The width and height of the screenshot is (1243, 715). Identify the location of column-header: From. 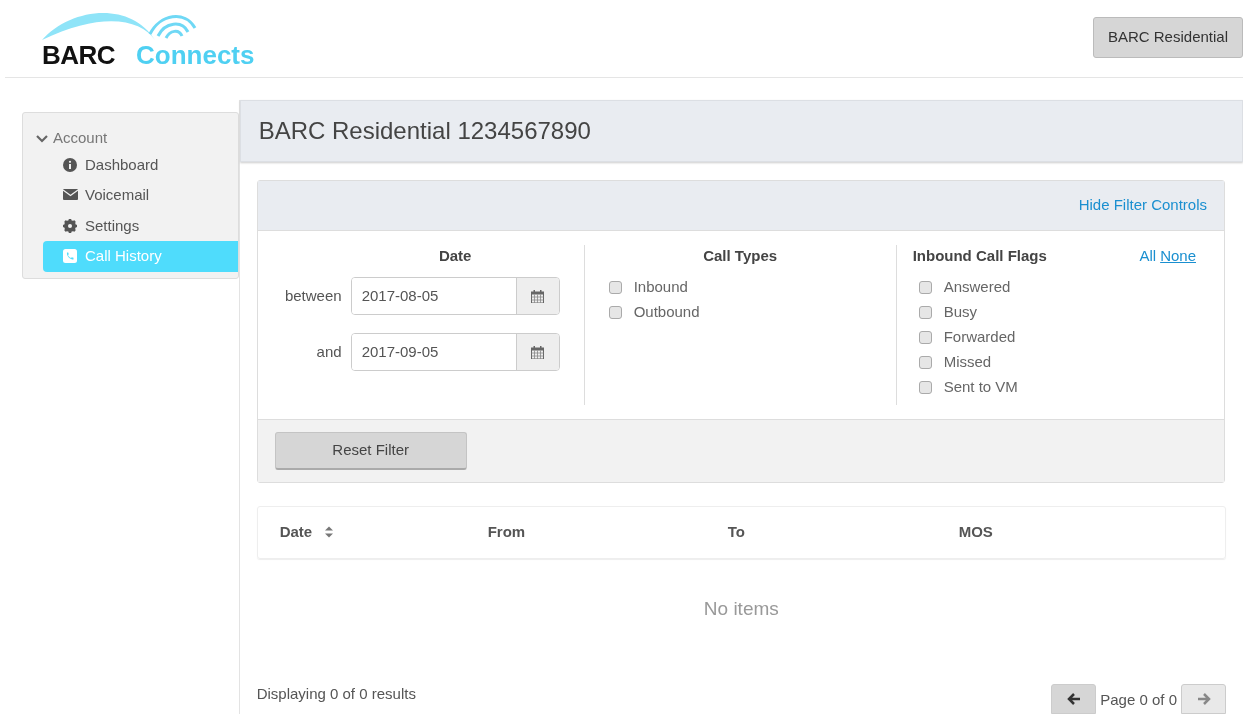
(506, 531).